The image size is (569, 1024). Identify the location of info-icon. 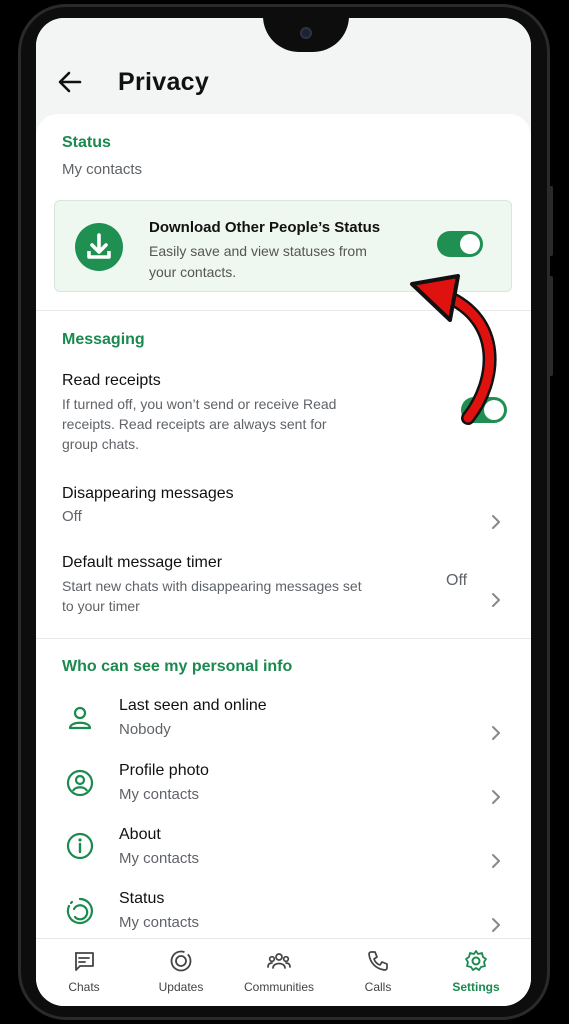
(80, 846).